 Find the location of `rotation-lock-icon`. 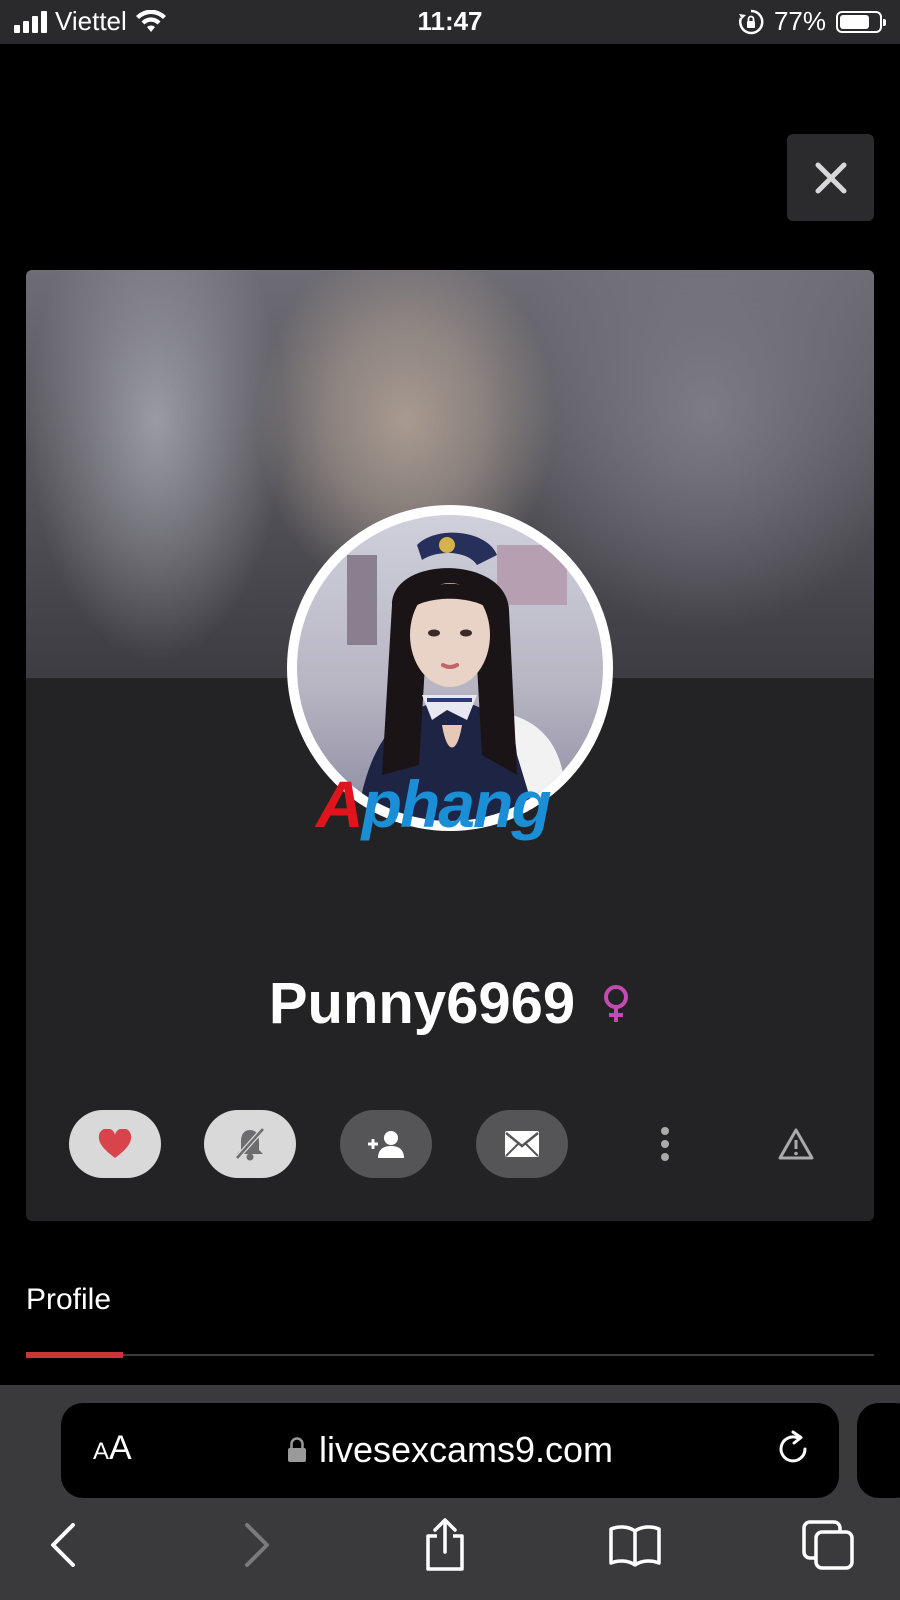

rotation-lock-icon is located at coordinates (751, 21).